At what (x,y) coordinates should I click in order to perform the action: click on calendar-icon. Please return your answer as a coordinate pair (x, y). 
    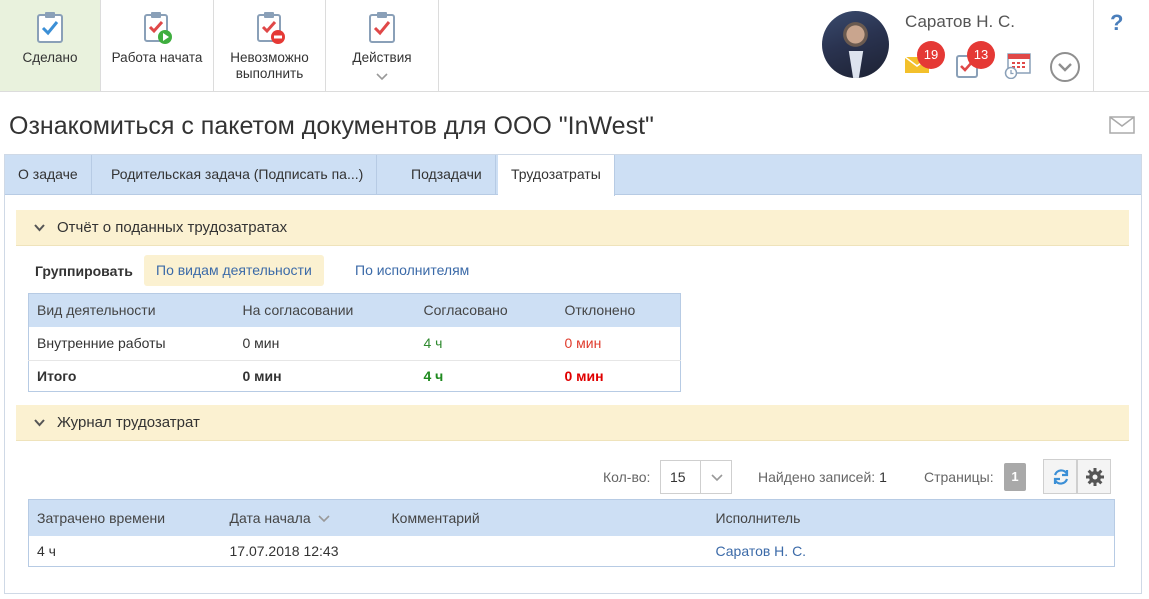
    Looking at the image, I should click on (1018, 65).